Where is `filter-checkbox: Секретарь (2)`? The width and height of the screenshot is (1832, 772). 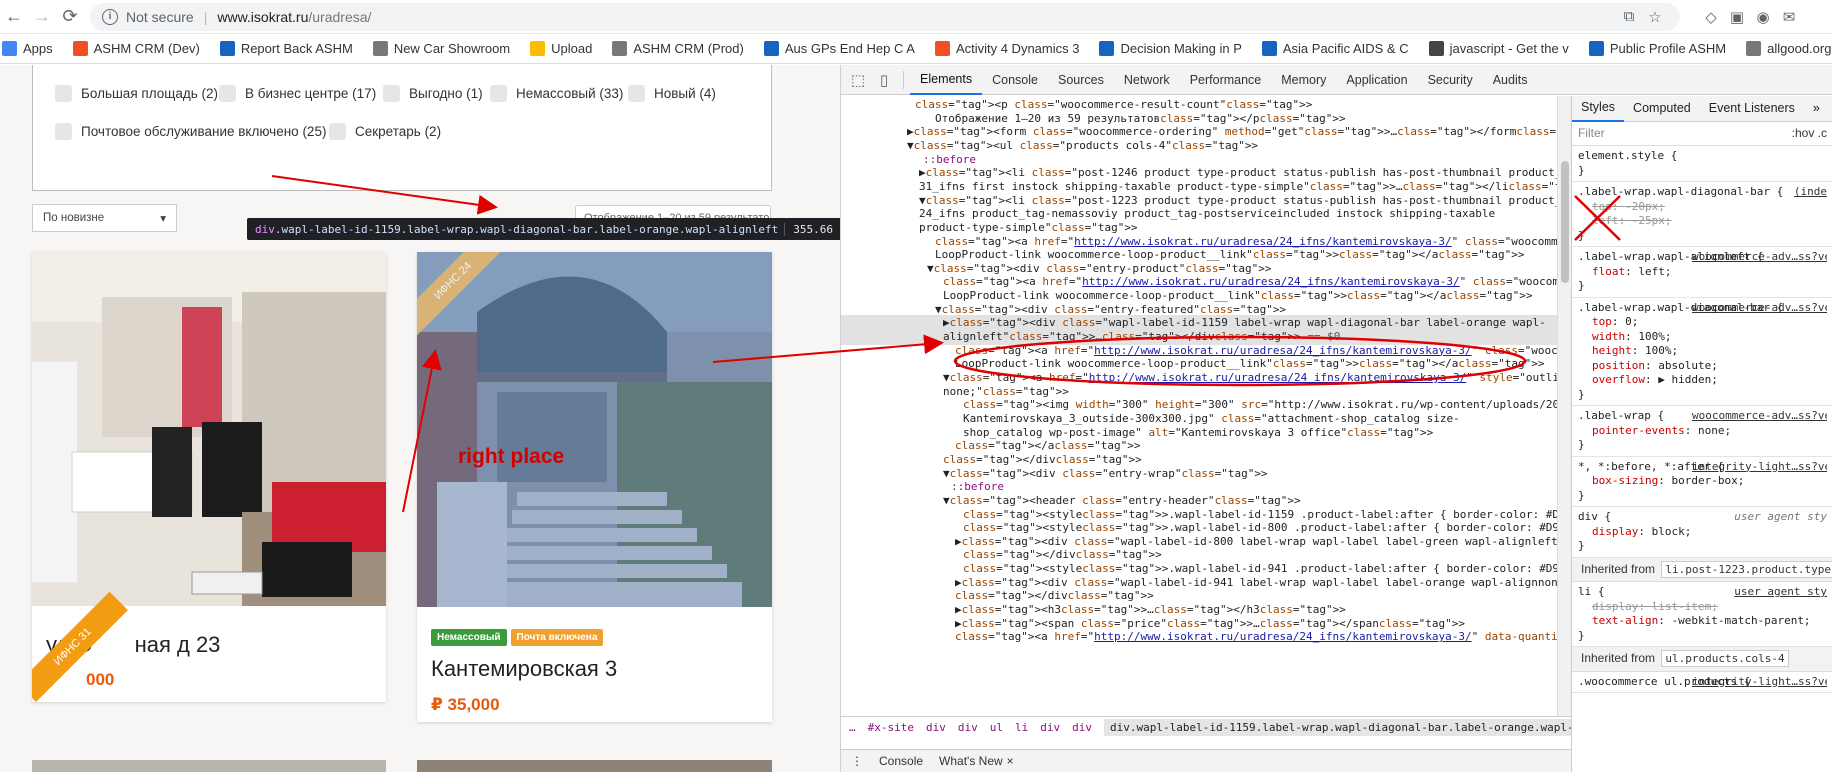
filter-checkbox: Секретарь (2) is located at coordinates (385, 131).